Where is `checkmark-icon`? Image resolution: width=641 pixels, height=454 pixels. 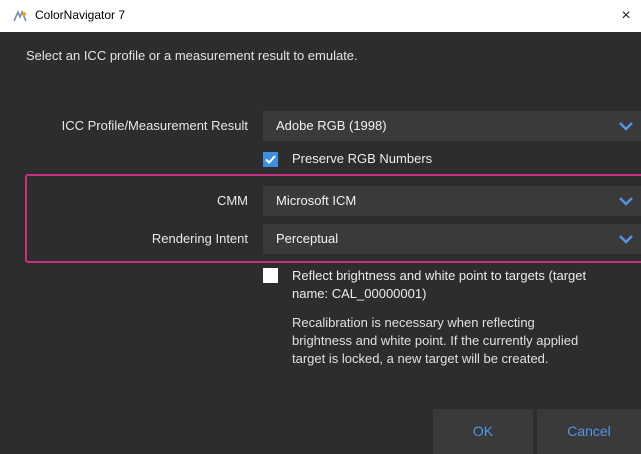
checkmark-icon is located at coordinates (270, 159).